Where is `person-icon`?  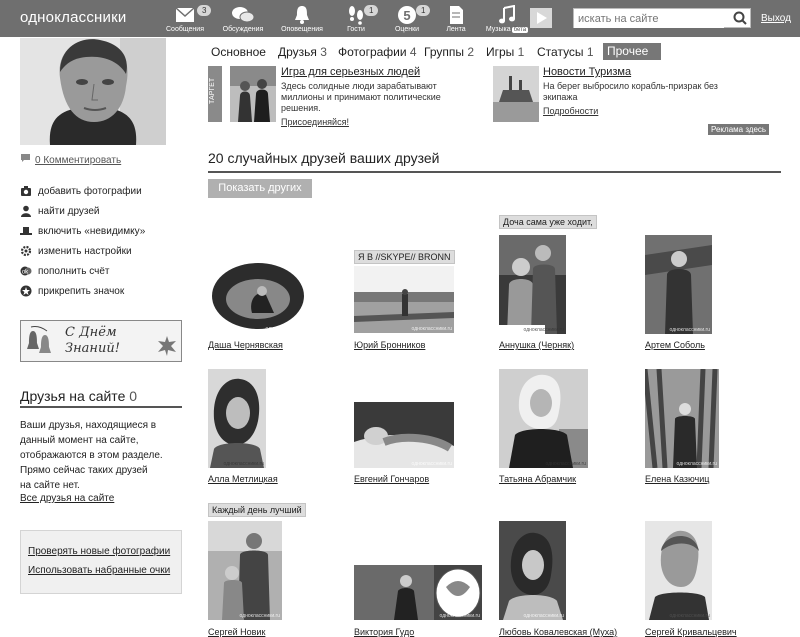 person-icon is located at coordinates (26, 211).